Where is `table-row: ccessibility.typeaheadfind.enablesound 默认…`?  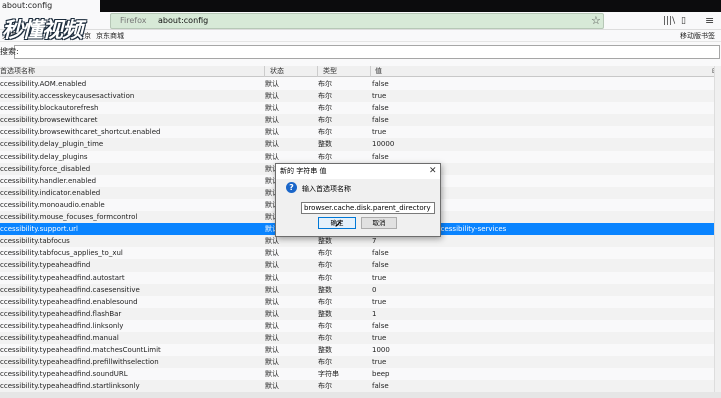 table-row: ccessibility.typeaheadfind.enablesound 默认… is located at coordinates (360, 302).